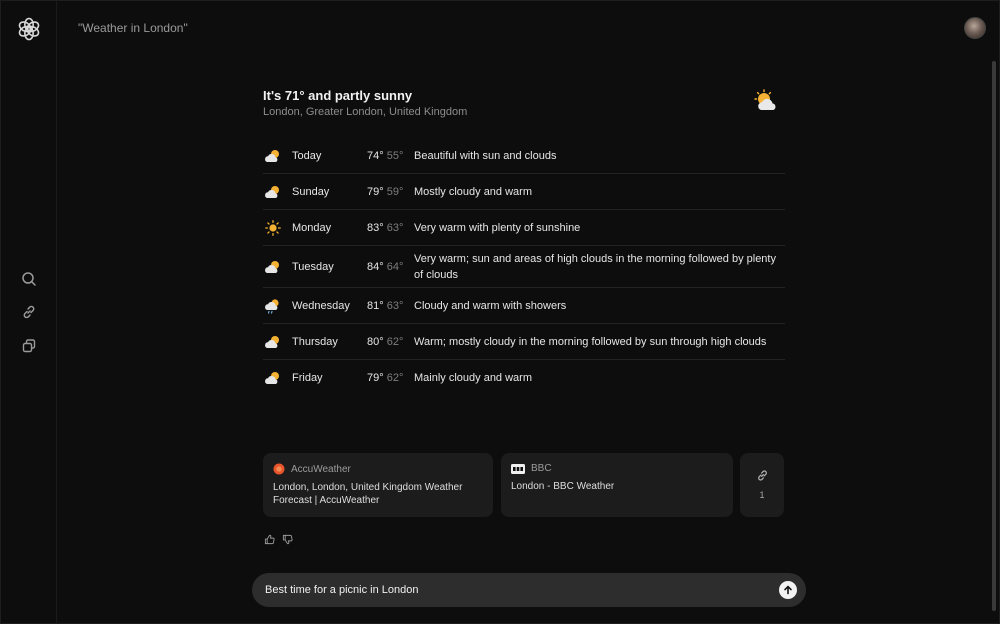  I want to click on message-composer, so click(529, 590).